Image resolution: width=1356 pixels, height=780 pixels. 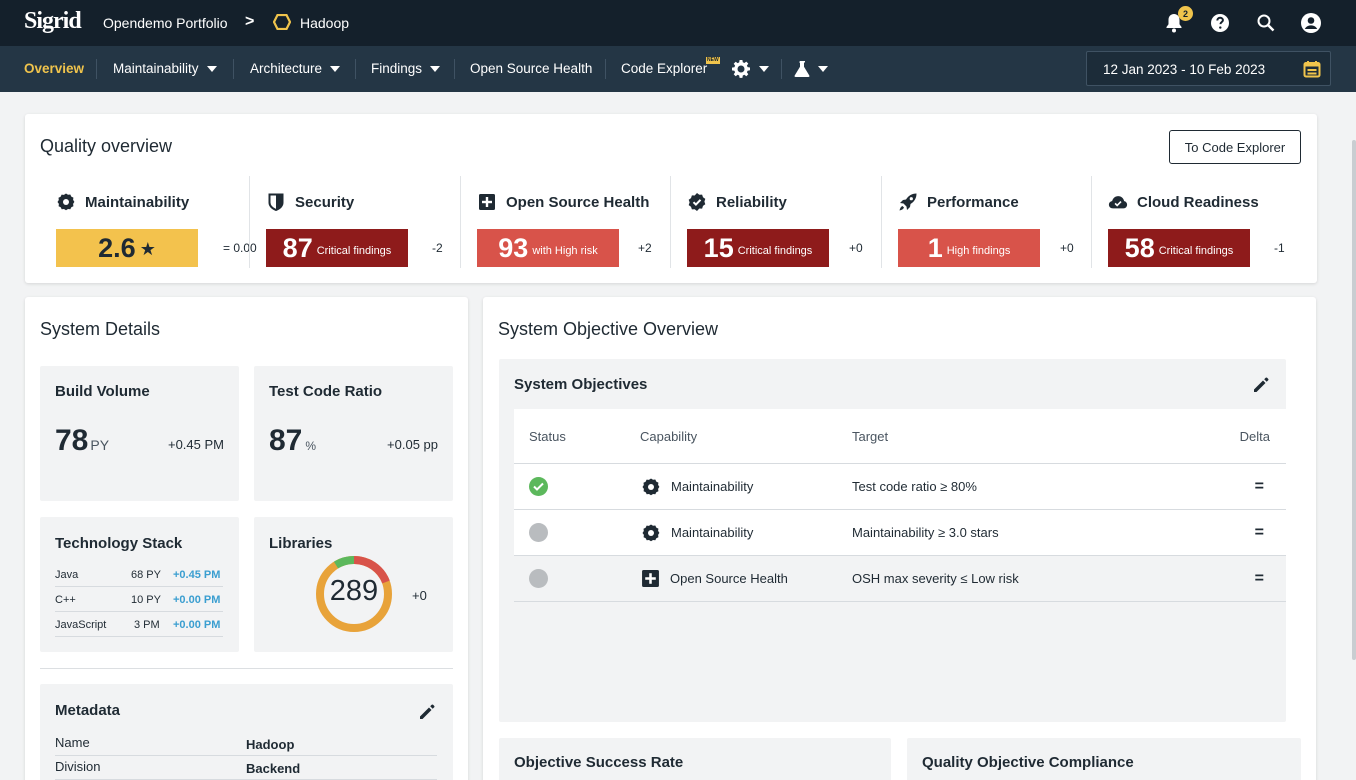 I want to click on tab-open-source-health: Open Source Health, so click(x=531, y=68).